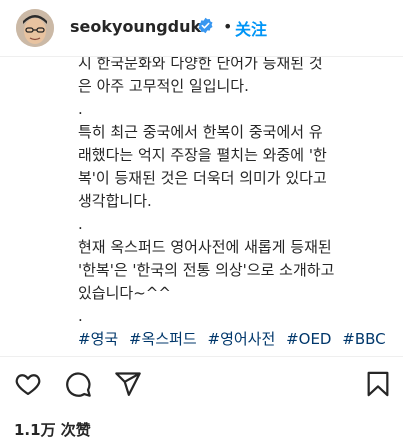 The height and width of the screenshot is (441, 403). What do you see at coordinates (98, 339) in the screenshot?
I see `hashtag-link: #영국` at bounding box center [98, 339].